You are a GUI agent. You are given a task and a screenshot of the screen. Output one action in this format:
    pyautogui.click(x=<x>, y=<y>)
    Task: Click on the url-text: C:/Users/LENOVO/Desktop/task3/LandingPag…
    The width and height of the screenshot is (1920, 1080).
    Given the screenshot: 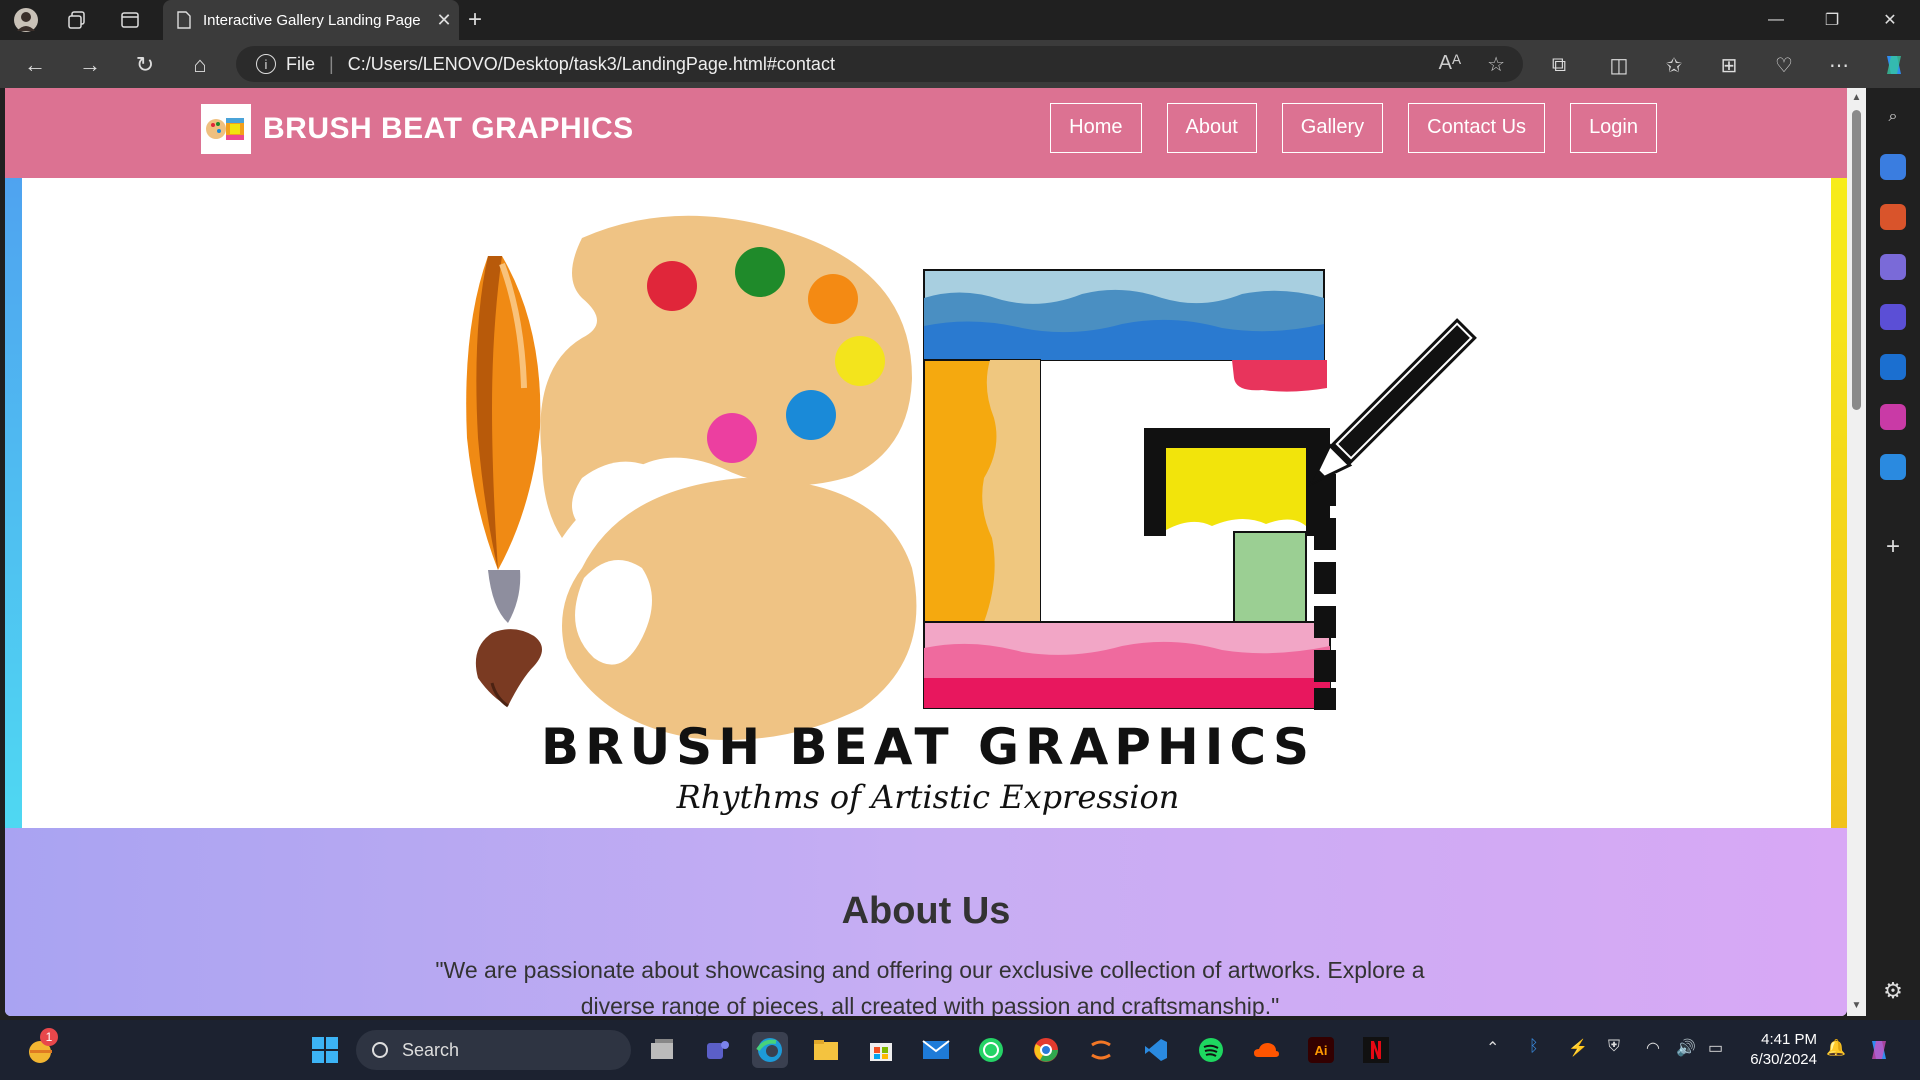 What is the action you would take?
    pyautogui.click(x=591, y=64)
    